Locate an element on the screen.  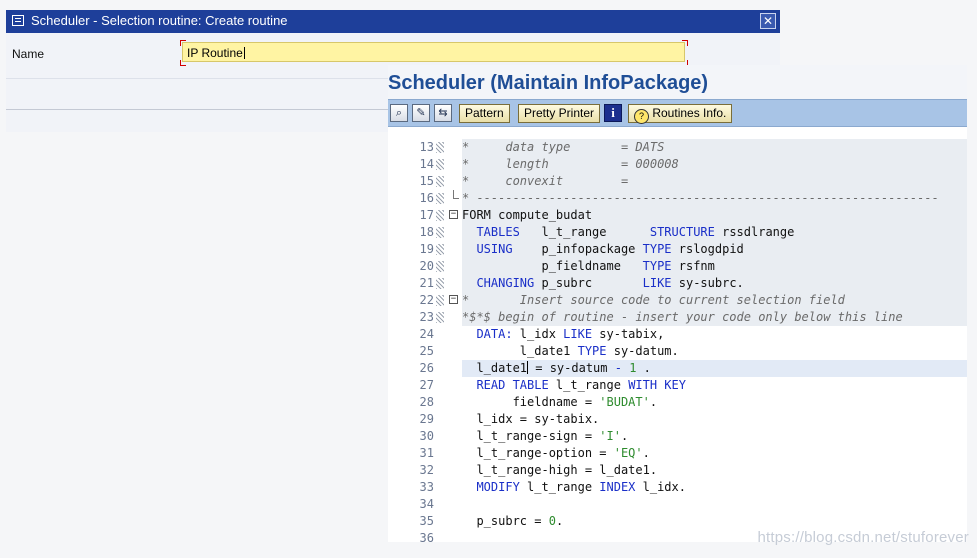
code-text: MODIFY l_t_range INDEX l_idx. is located at coordinates (574, 487).